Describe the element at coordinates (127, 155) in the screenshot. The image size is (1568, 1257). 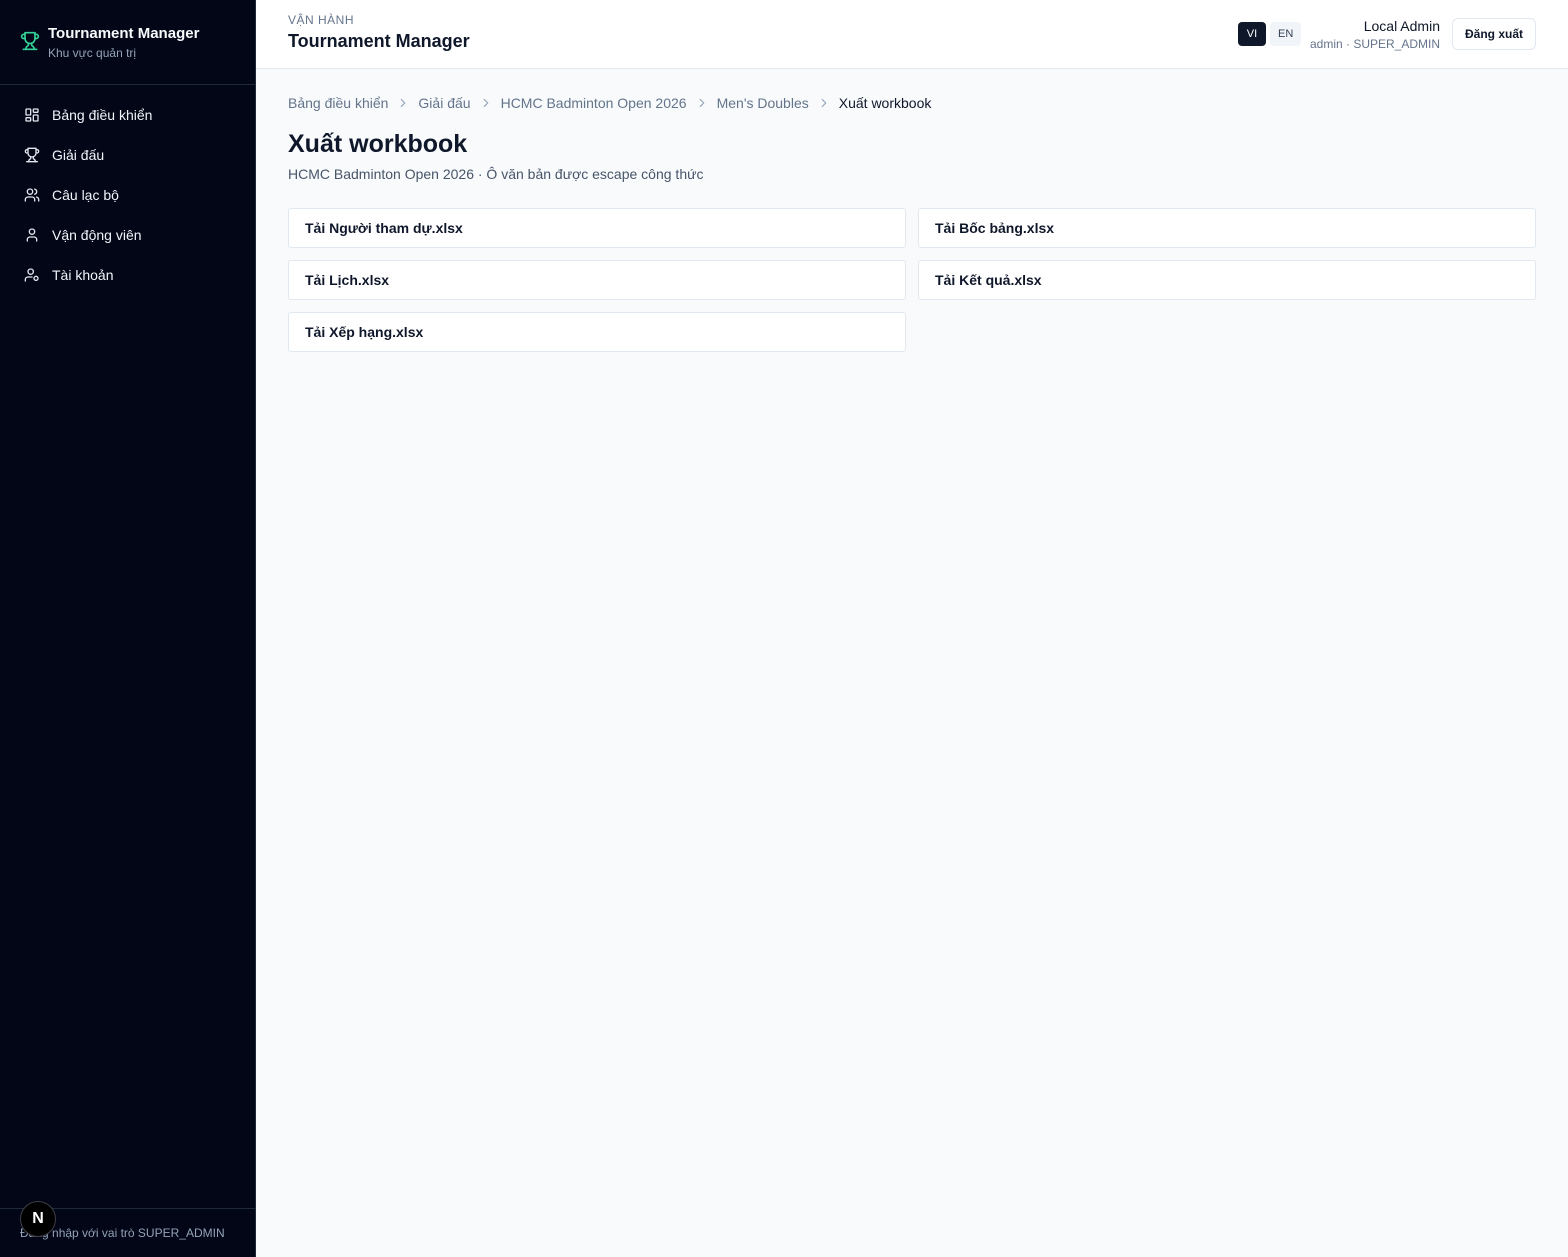
I see `sidebar-item-tournaments: Giải đấu` at that location.